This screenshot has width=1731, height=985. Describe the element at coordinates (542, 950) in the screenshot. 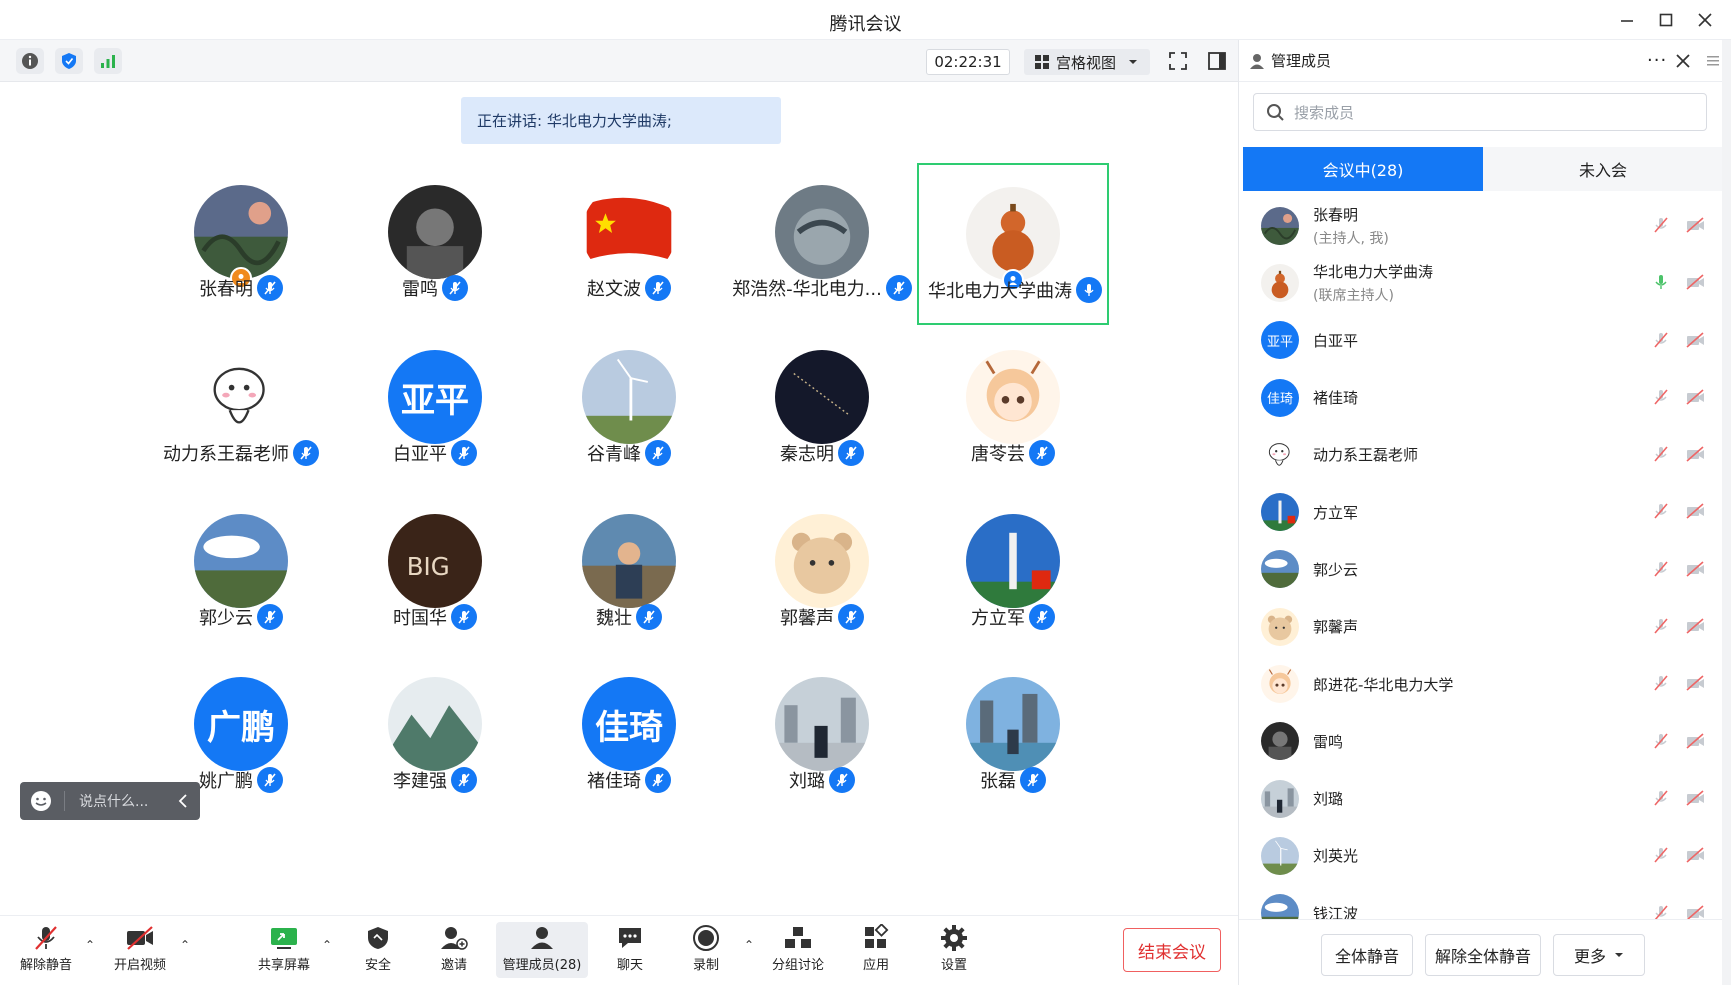

I see `manage-members-button: 管理成员(28)` at that location.